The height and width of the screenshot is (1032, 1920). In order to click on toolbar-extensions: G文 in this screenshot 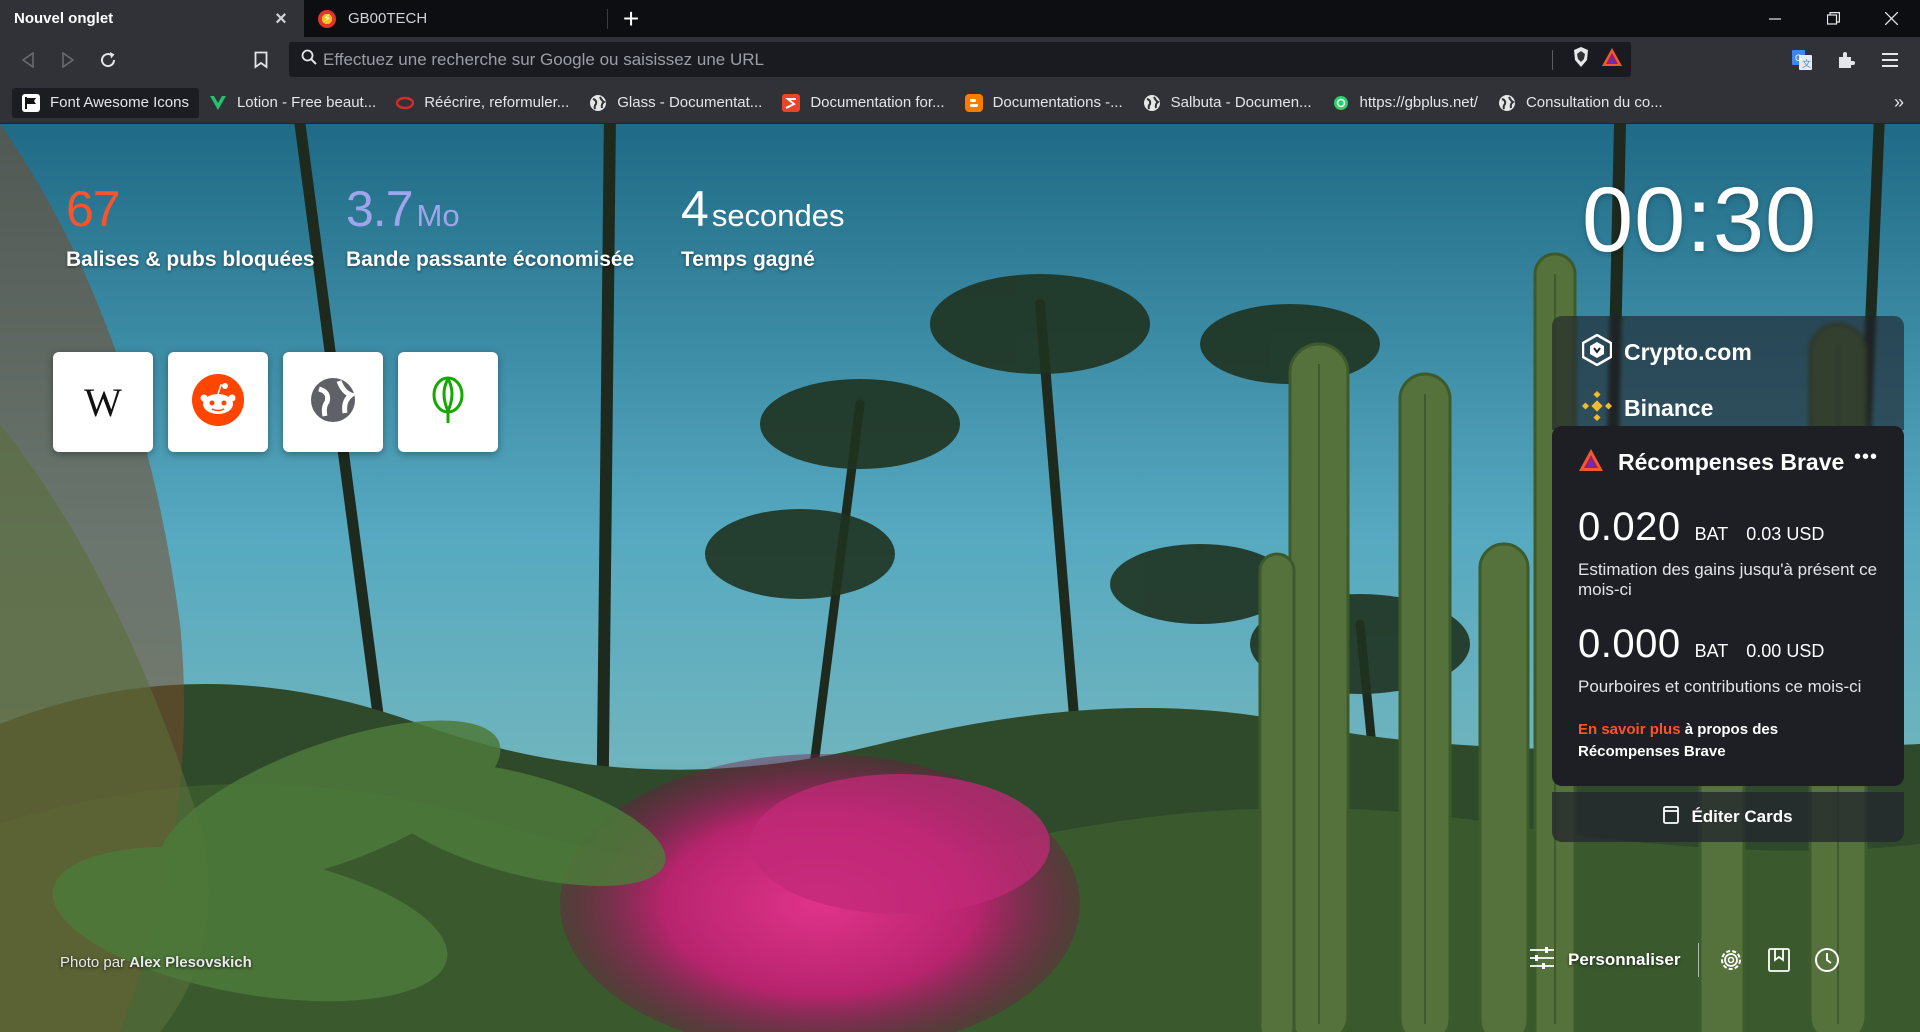, I will do `click(1846, 59)`.